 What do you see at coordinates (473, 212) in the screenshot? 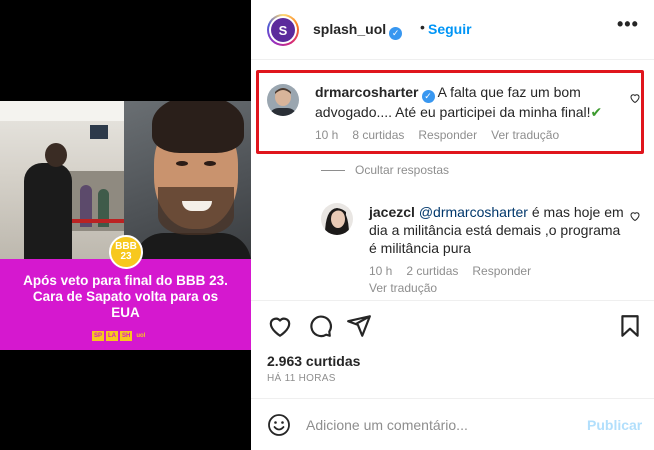
I see `mention-link: @drmarcosharter` at bounding box center [473, 212].